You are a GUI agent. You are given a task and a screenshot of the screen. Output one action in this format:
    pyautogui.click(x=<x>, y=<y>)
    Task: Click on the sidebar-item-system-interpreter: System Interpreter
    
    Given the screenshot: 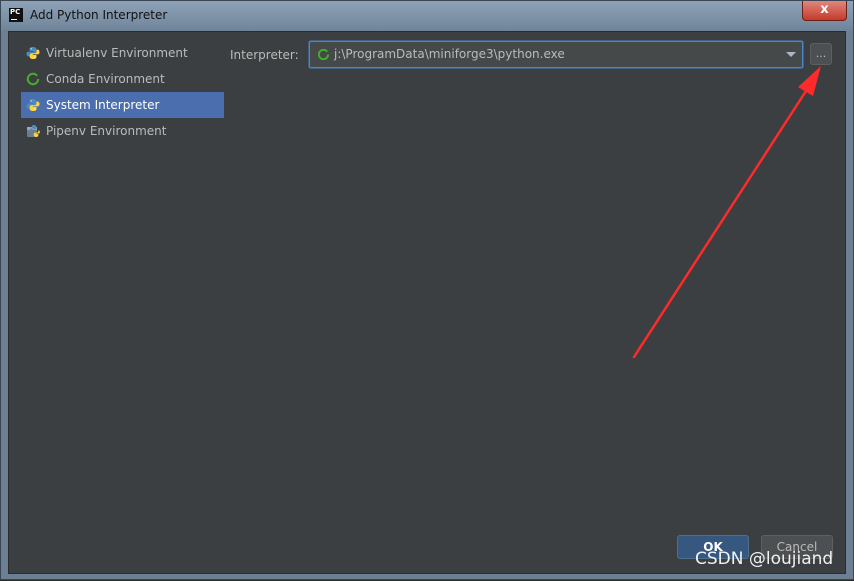 What is the action you would take?
    pyautogui.click(x=122, y=105)
    